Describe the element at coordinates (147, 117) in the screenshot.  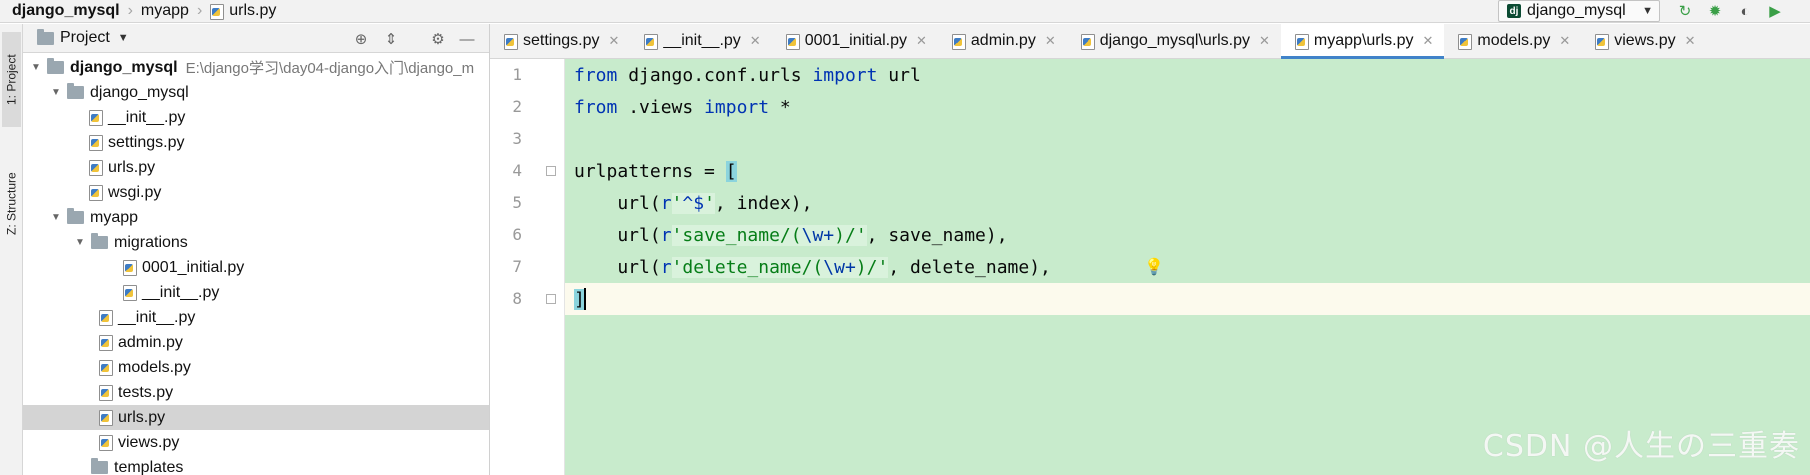
I see `tree-item-label: __init__.py` at that location.